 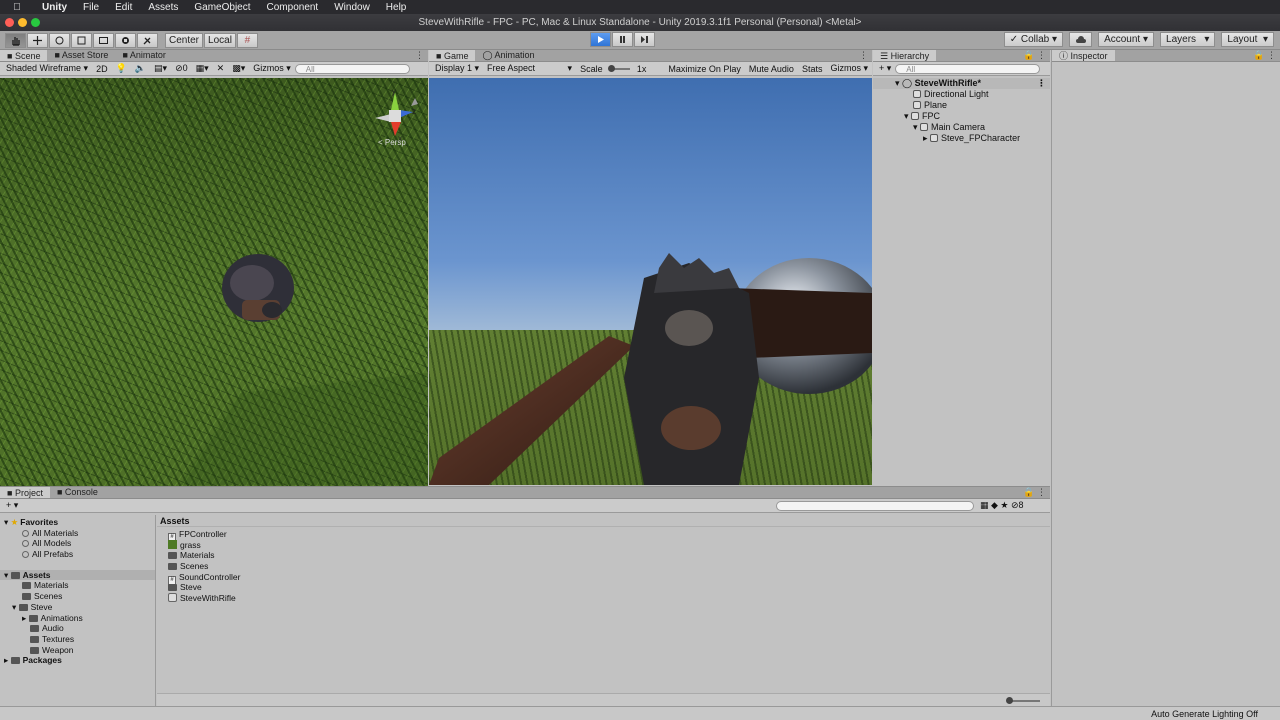 What do you see at coordinates (529, 68) in the screenshot?
I see `aspect-dropdown: Free Aspect ▾` at bounding box center [529, 68].